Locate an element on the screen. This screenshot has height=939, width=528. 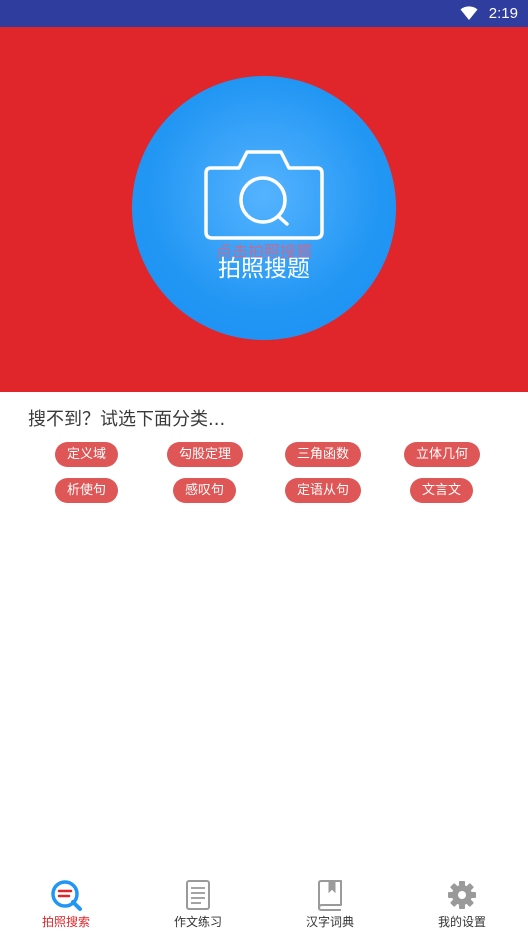
book-icon is located at coordinates (330, 895).